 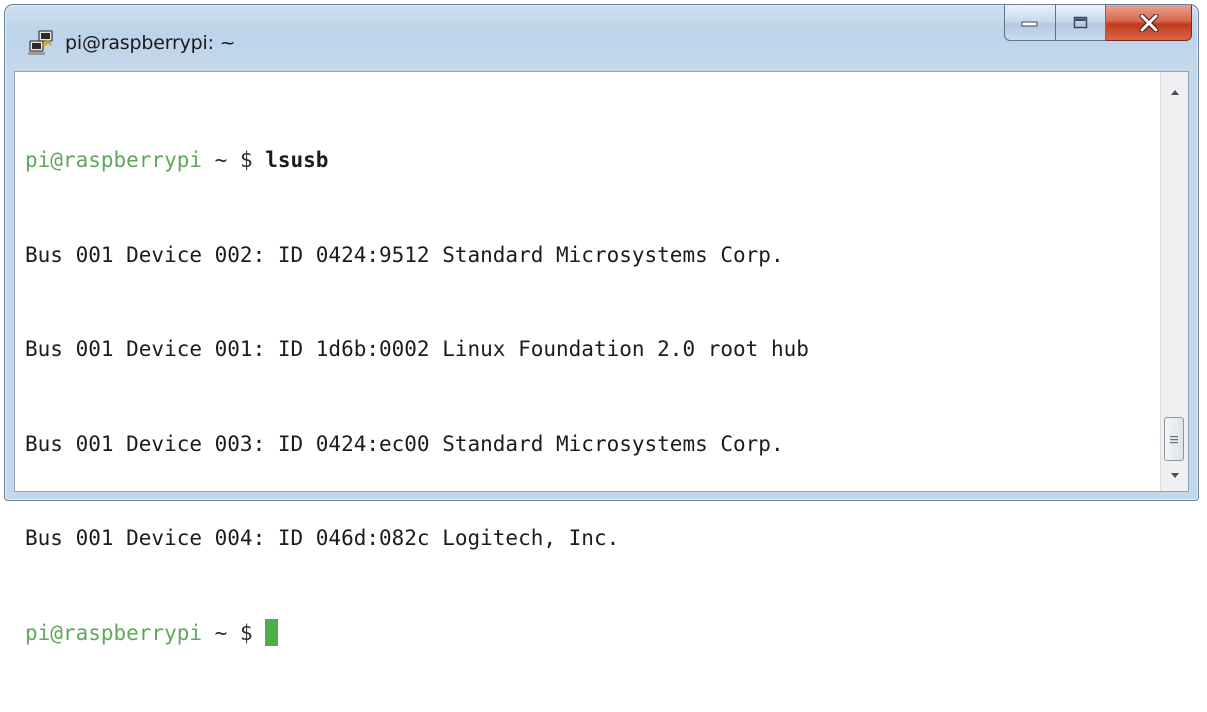 I want to click on maximize-icon, so click(x=1080, y=22).